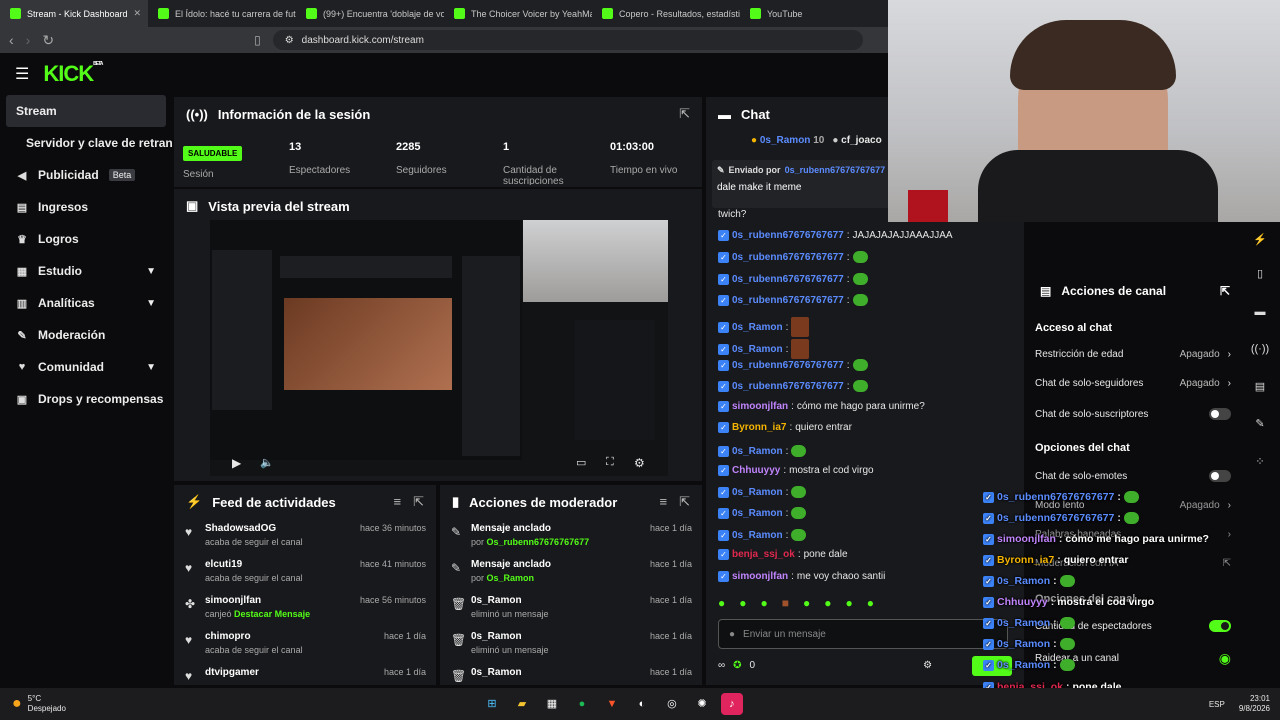  I want to click on browser-tab: Stream - Kick Dashboard ✕, so click(74, 13).